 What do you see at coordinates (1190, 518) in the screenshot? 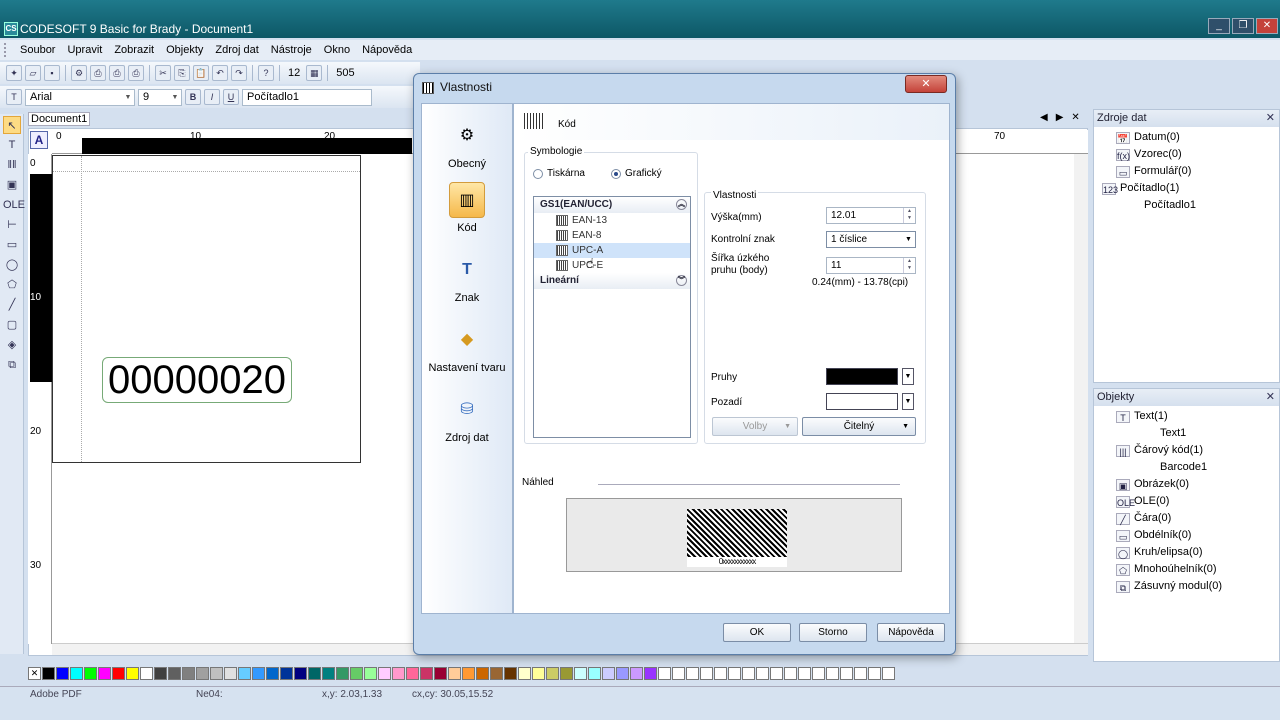
I see `object-item: ╱ Čára(0)` at bounding box center [1190, 518].